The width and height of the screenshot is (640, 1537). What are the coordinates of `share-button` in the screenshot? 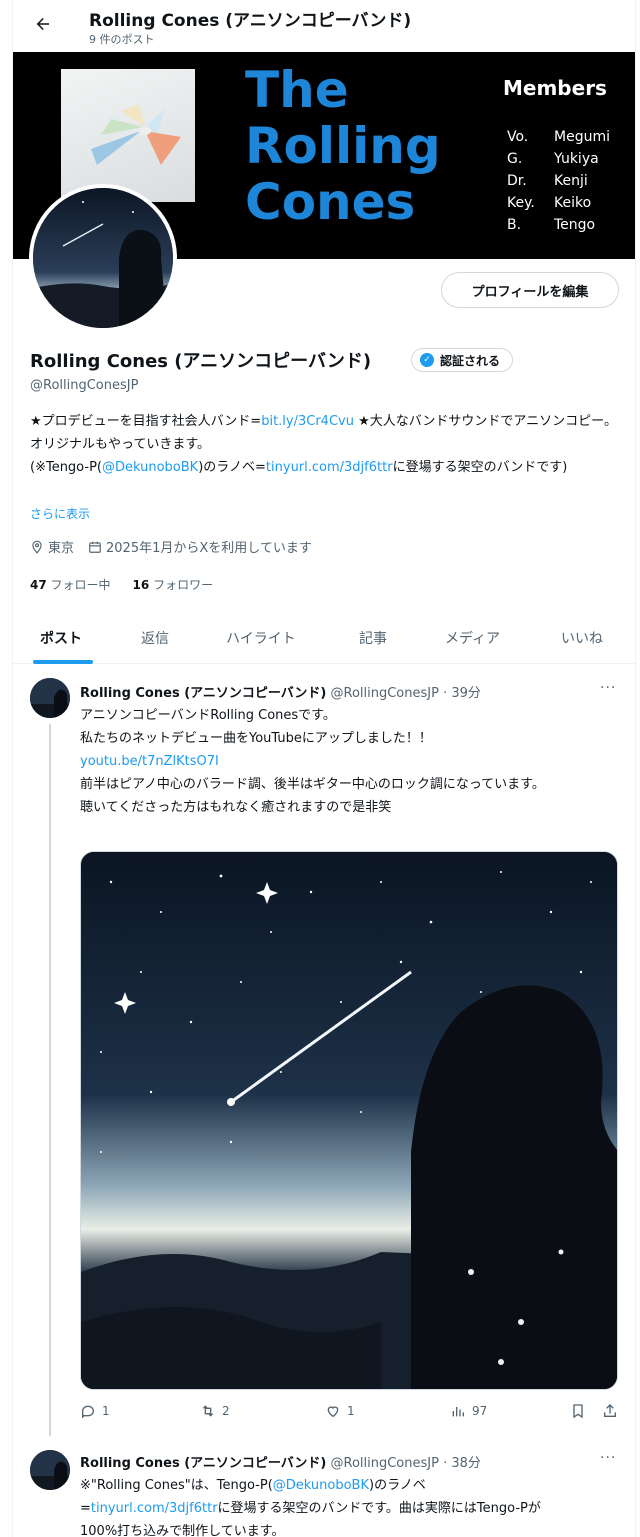 It's located at (610, 1411).